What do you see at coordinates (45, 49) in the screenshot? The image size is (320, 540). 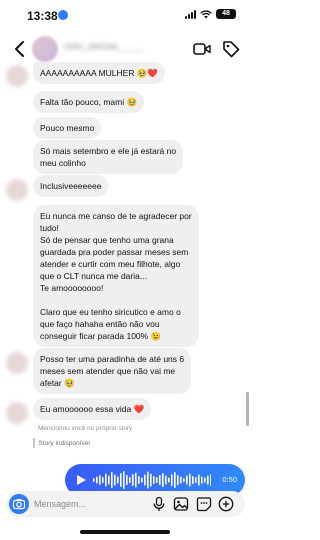 I see `contact-avatar` at bounding box center [45, 49].